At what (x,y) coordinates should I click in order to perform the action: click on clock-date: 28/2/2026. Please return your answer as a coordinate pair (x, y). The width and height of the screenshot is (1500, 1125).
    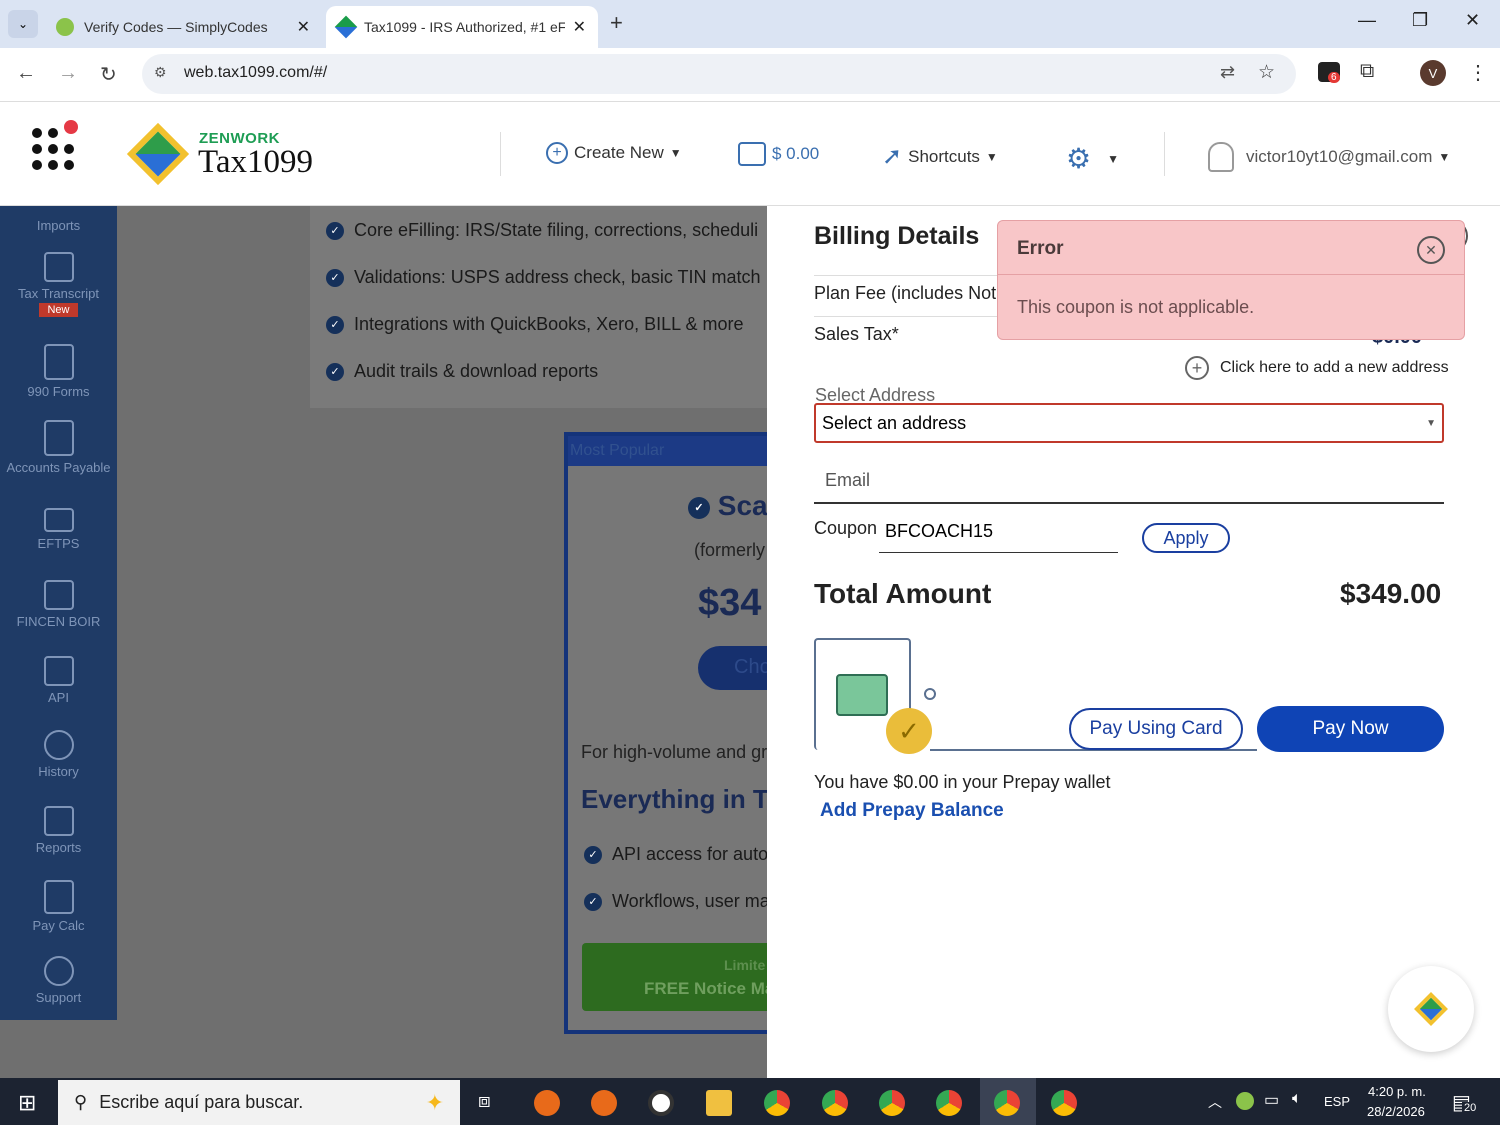
    Looking at the image, I should click on (1396, 1111).